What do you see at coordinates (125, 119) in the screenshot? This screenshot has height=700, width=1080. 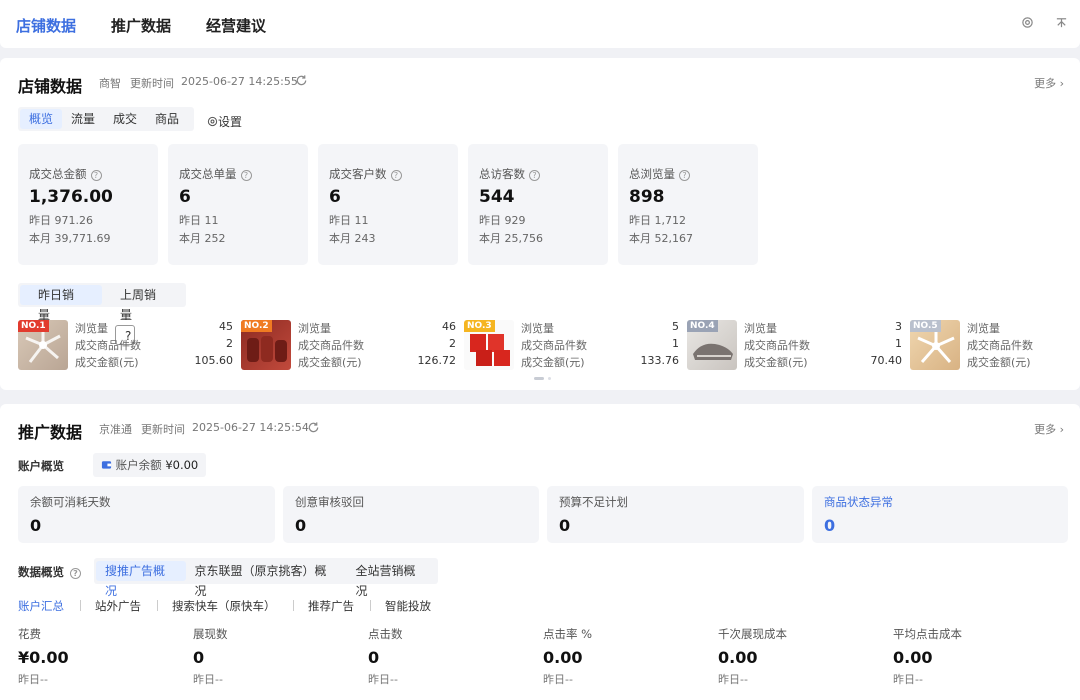 I see `tab-deals: 成交` at bounding box center [125, 119].